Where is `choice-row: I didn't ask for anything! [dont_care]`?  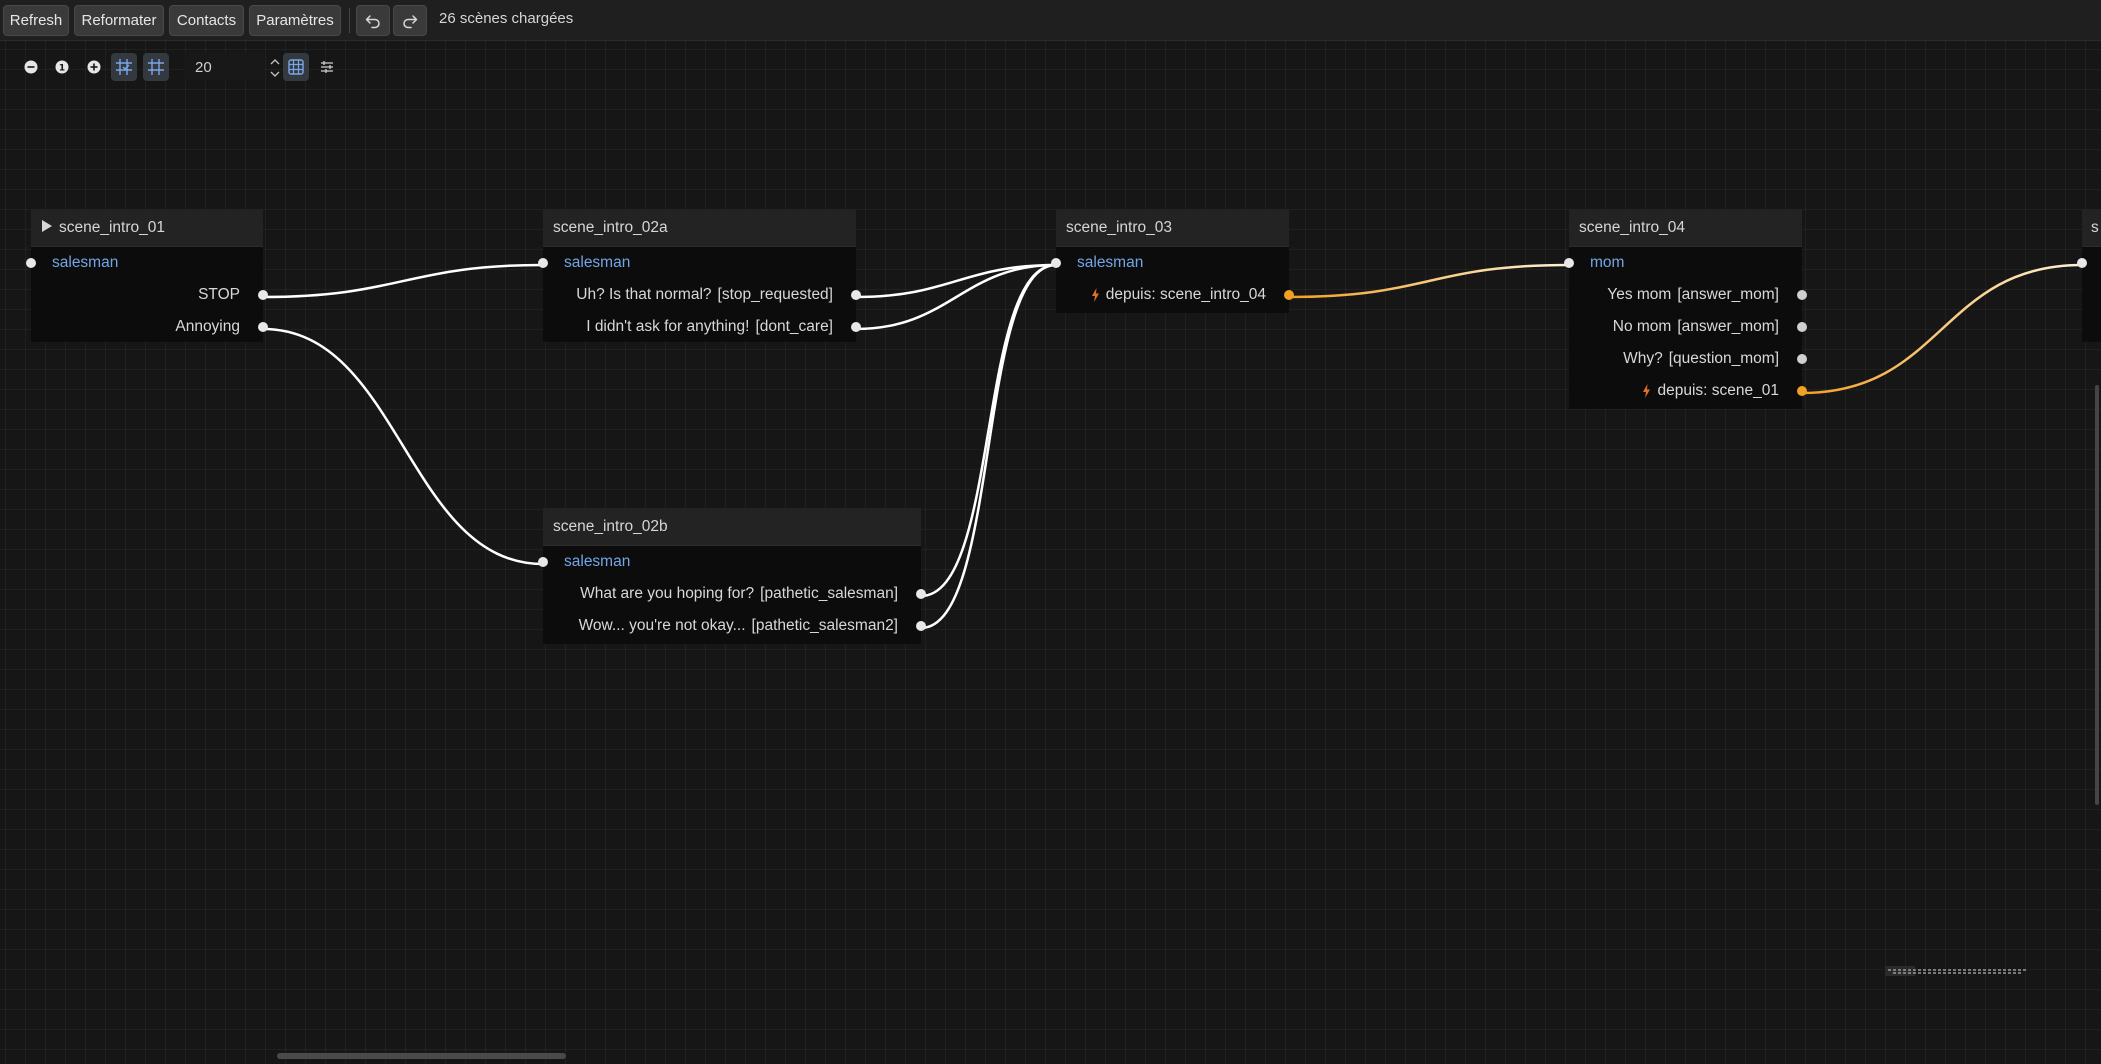
choice-row: I didn't ask for anything! [dont_care] is located at coordinates (702, 327).